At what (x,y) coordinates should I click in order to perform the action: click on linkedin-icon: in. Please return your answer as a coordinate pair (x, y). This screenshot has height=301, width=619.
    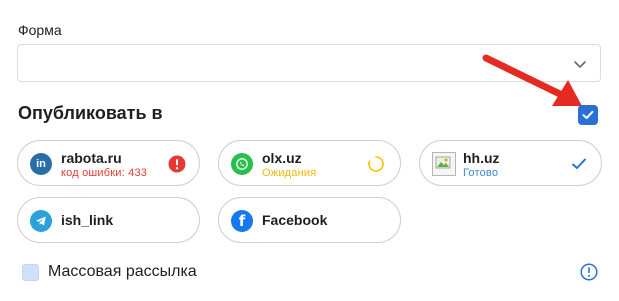
    Looking at the image, I should click on (41, 164).